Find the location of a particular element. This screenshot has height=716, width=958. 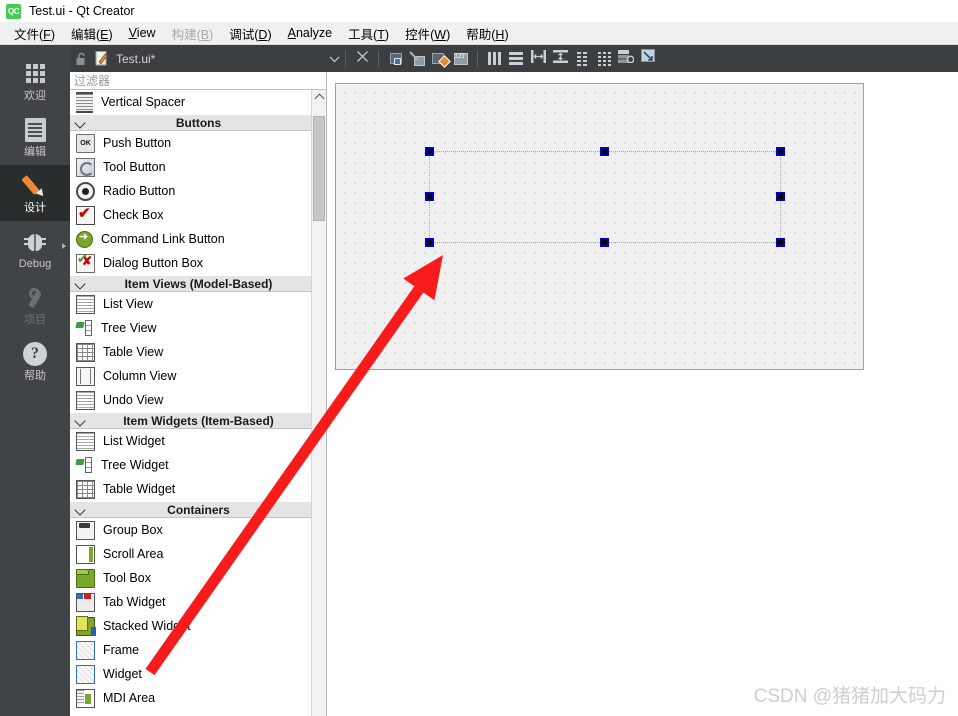

widget-list-item: Check Box is located at coordinates (198, 215).